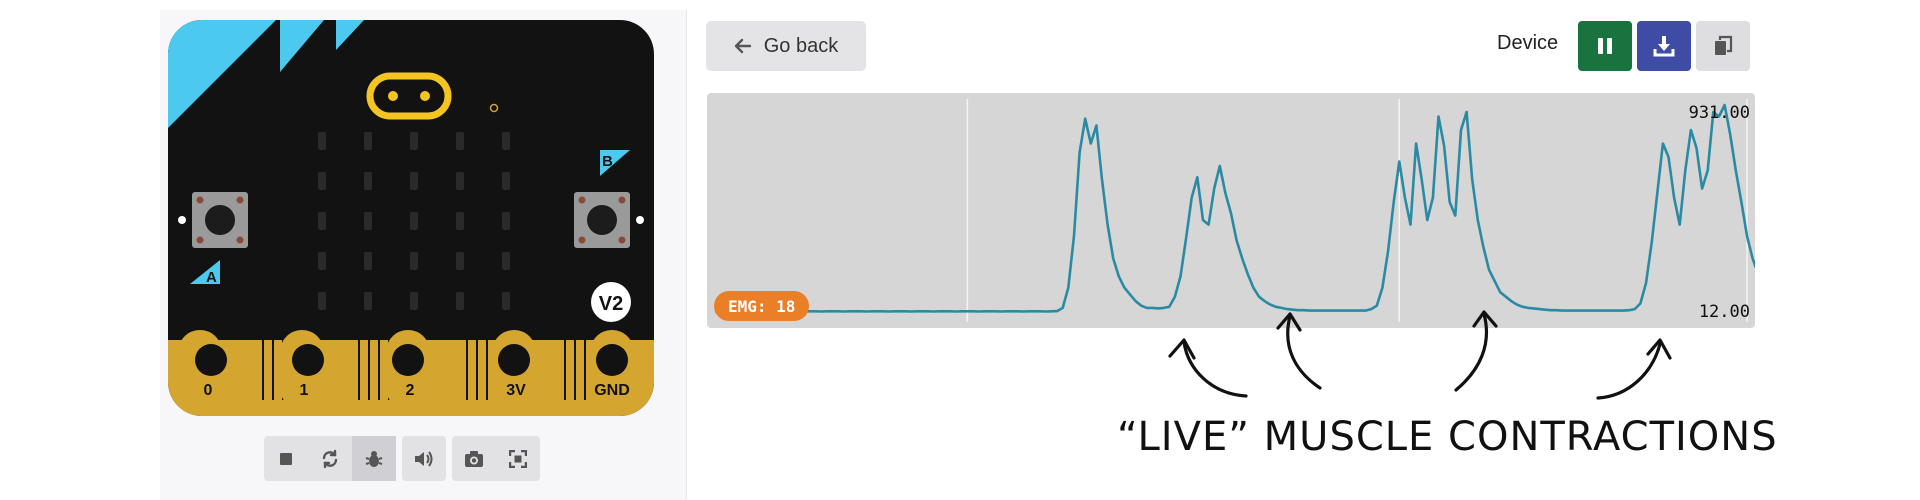  I want to click on go-back-button: Go back, so click(786, 46).